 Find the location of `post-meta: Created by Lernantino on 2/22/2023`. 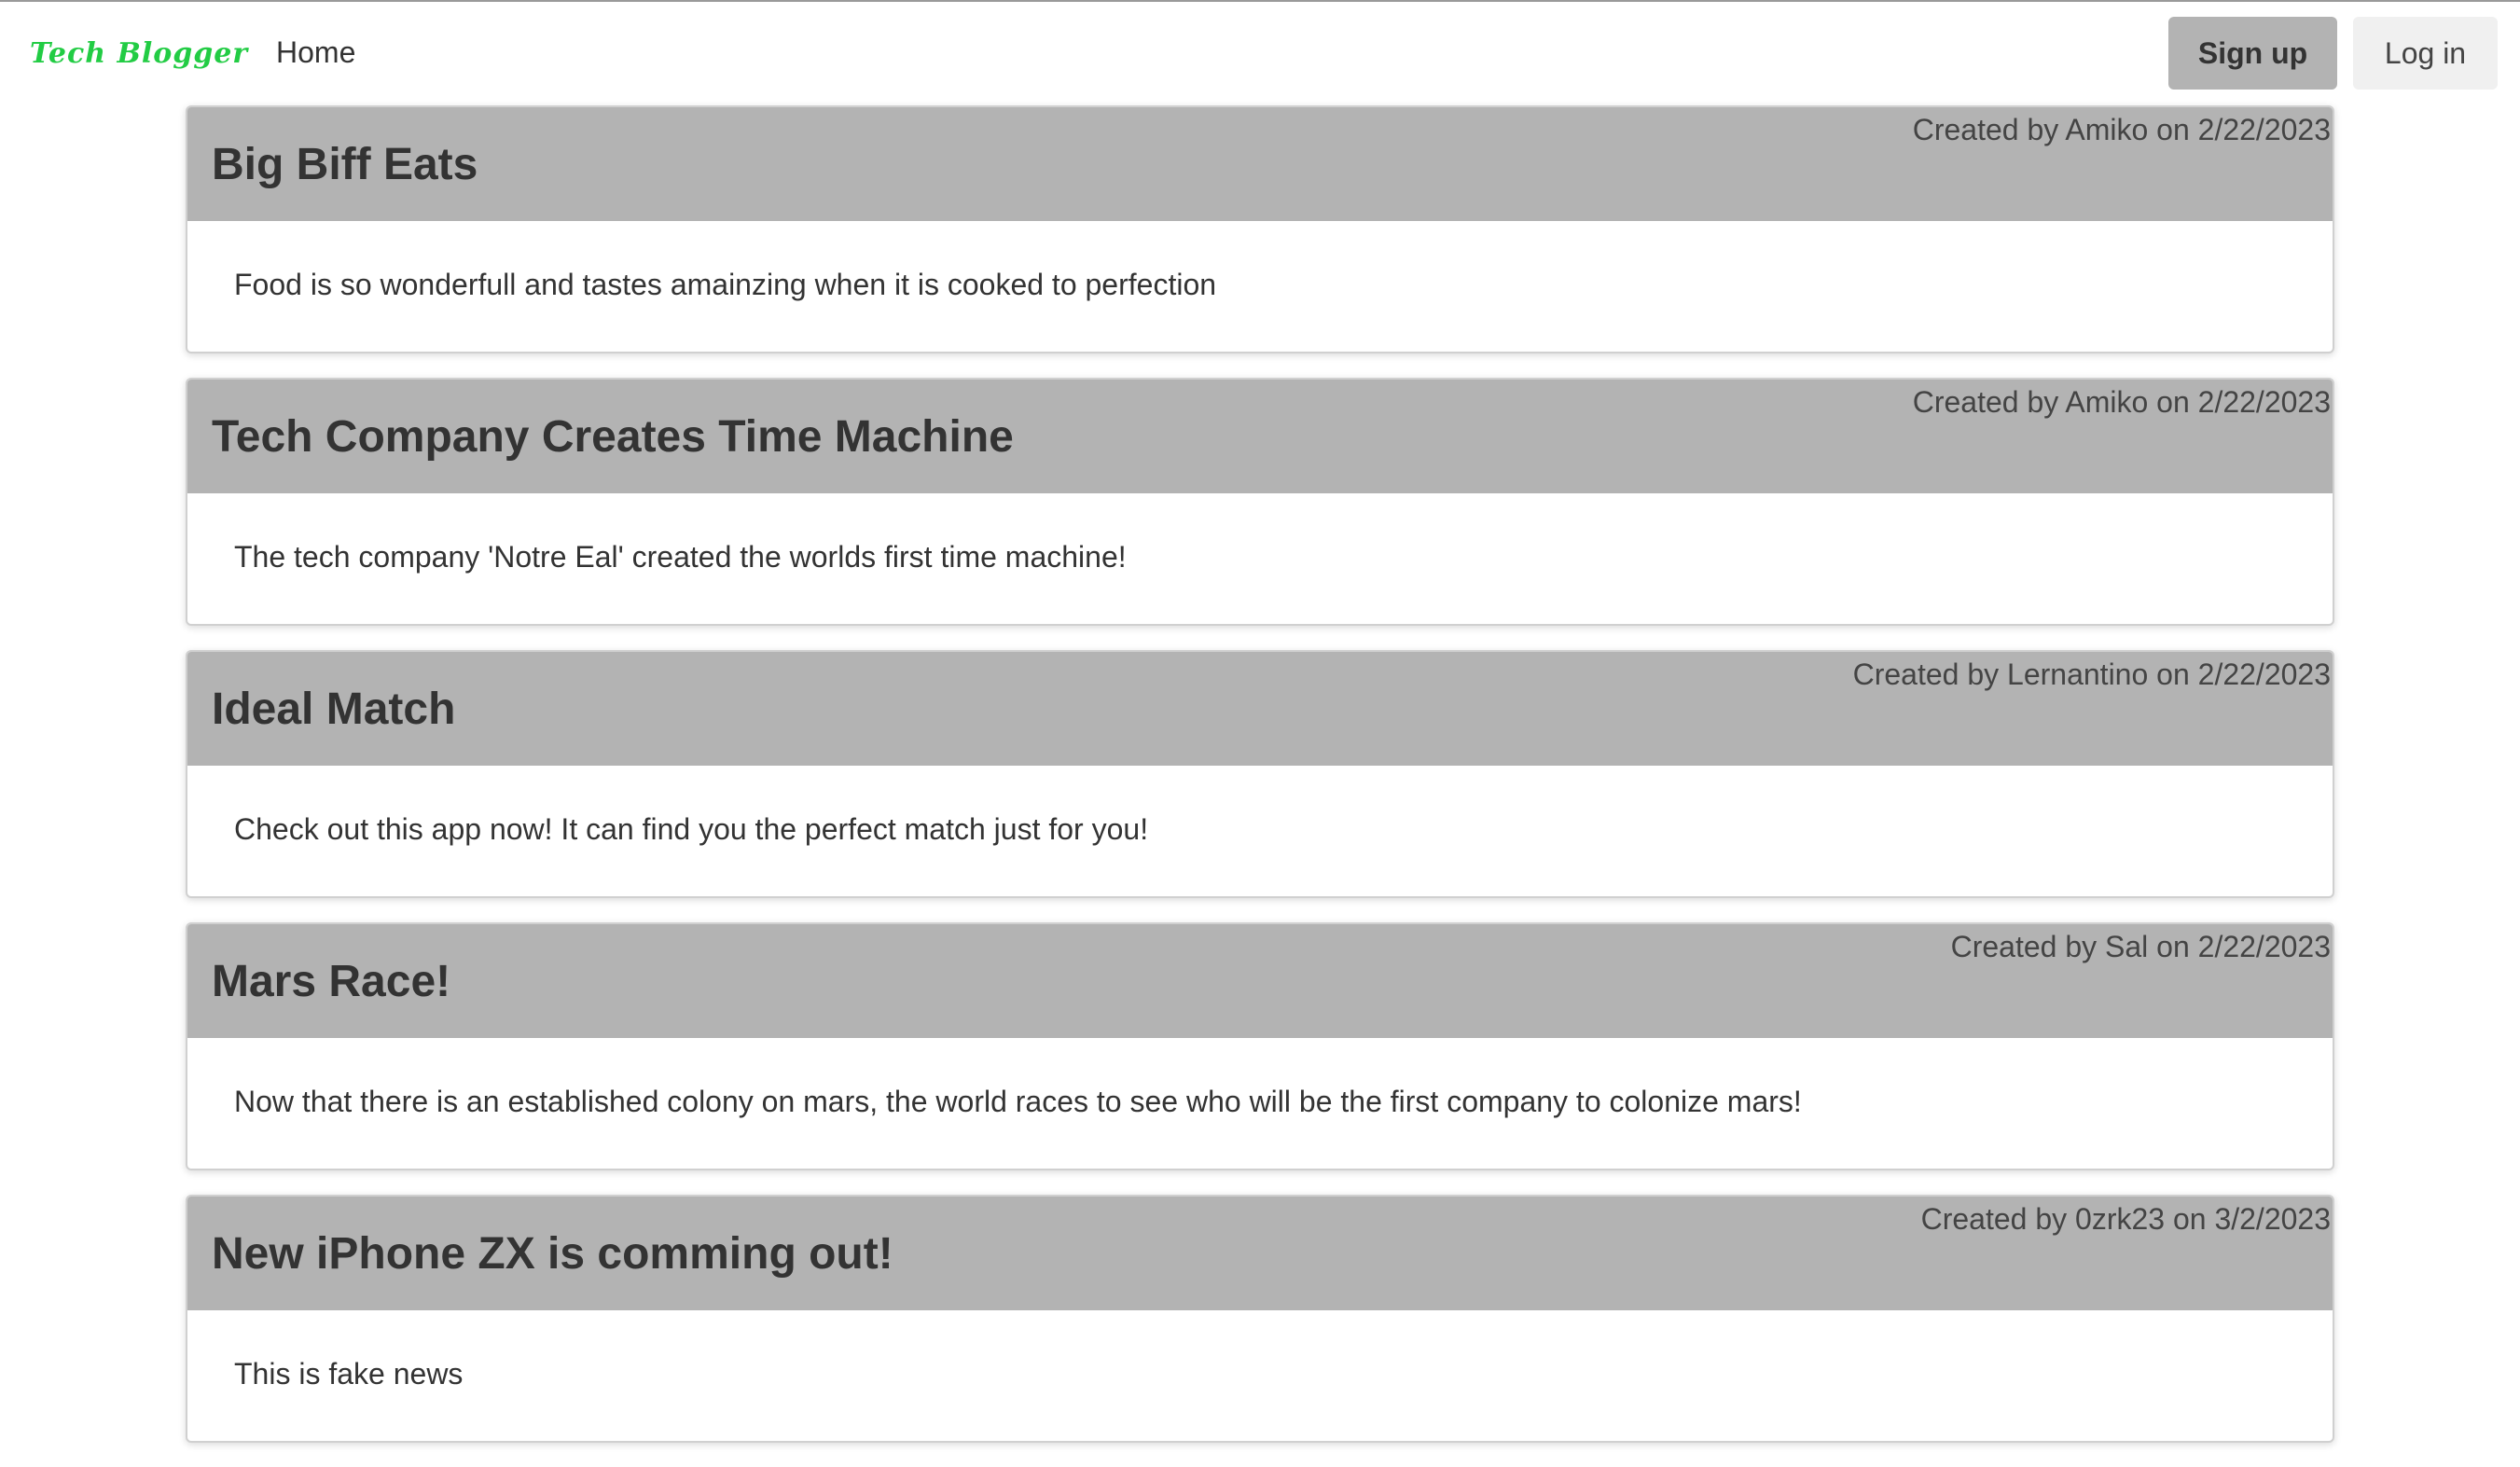

post-meta: Created by Lernantino on 2/22/2023 is located at coordinates (2091, 674).